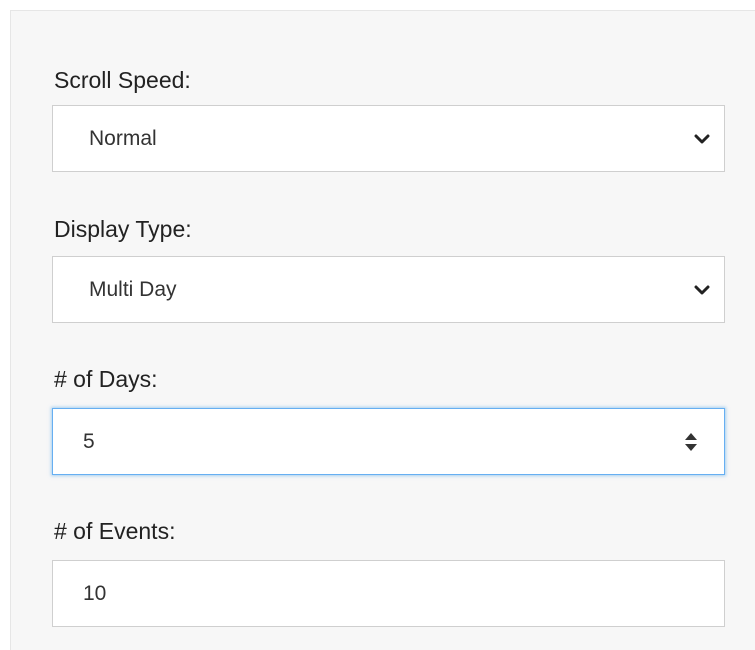 The width and height of the screenshot is (755, 650). What do you see at coordinates (89, 441) in the screenshot?
I see `num-days-value: 5` at bounding box center [89, 441].